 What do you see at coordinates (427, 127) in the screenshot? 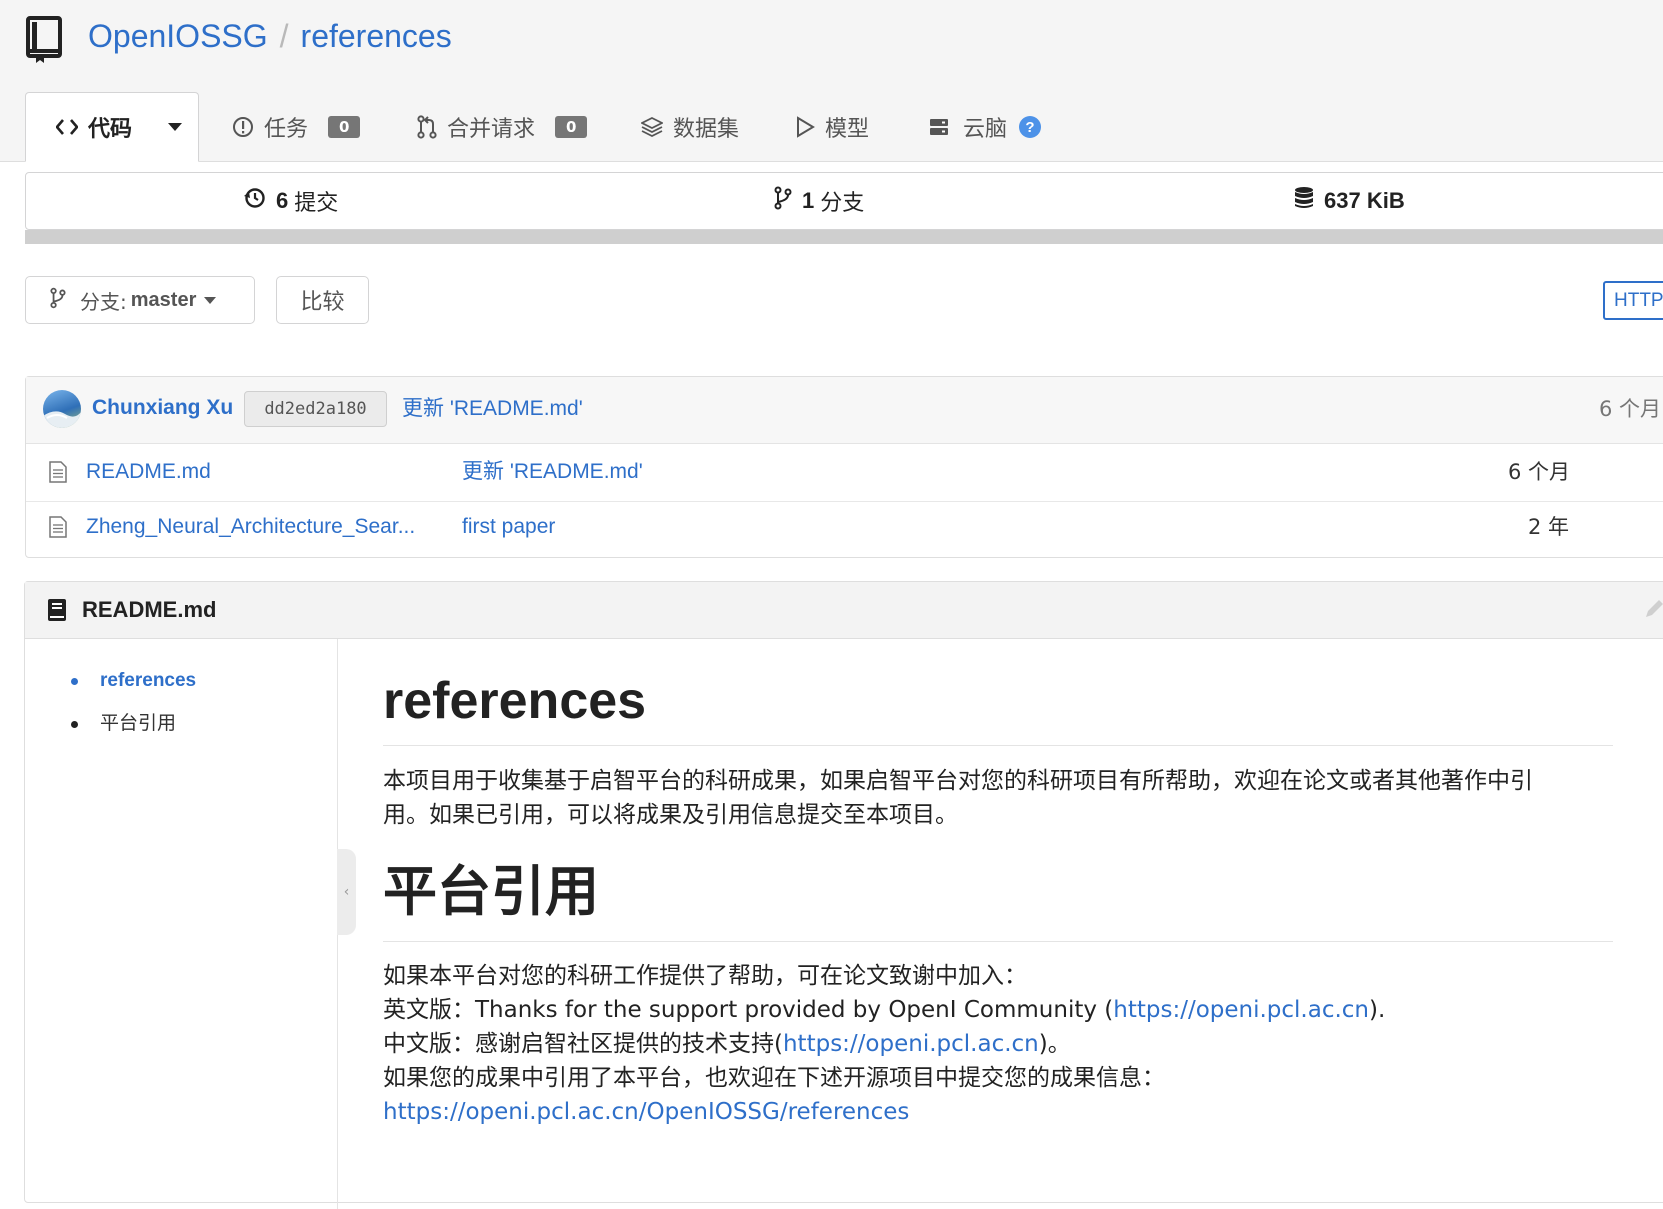
I see `pull-request-icon` at bounding box center [427, 127].